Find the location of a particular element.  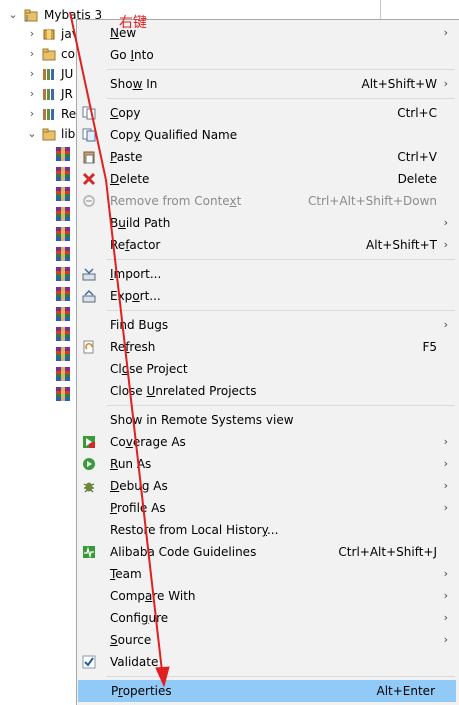

menu-item-copy: Copy Ctrl+C is located at coordinates (267, 113).